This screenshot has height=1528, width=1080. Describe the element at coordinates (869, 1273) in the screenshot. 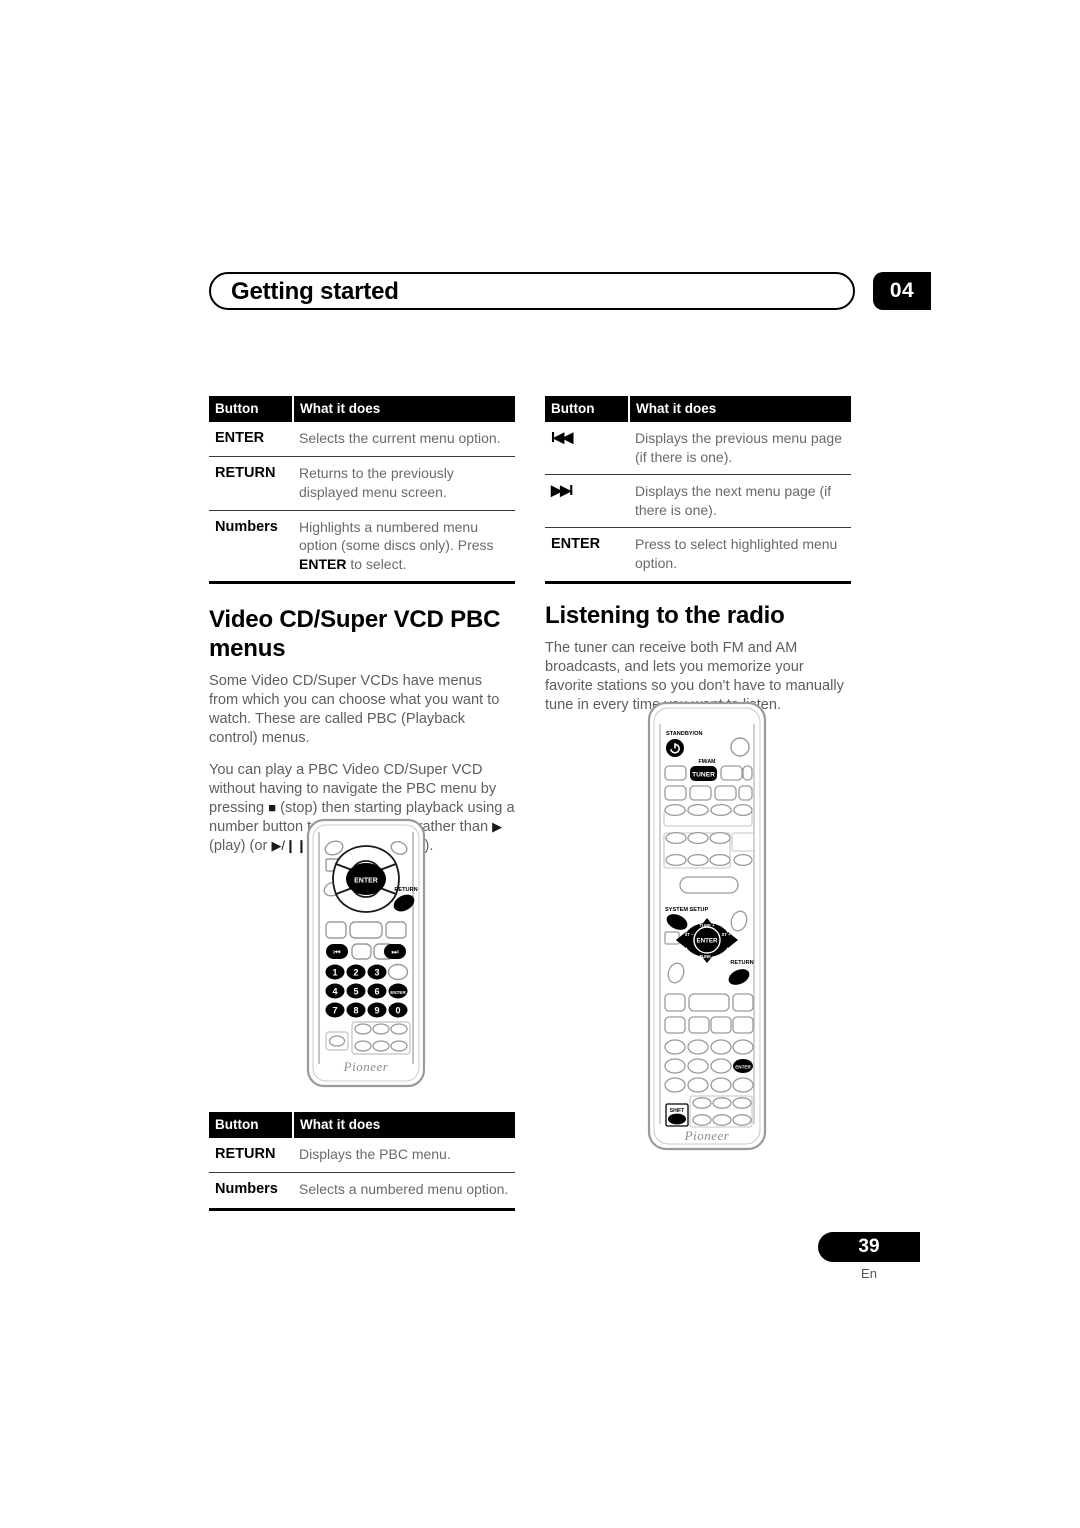

I see `language-code: En` at that location.